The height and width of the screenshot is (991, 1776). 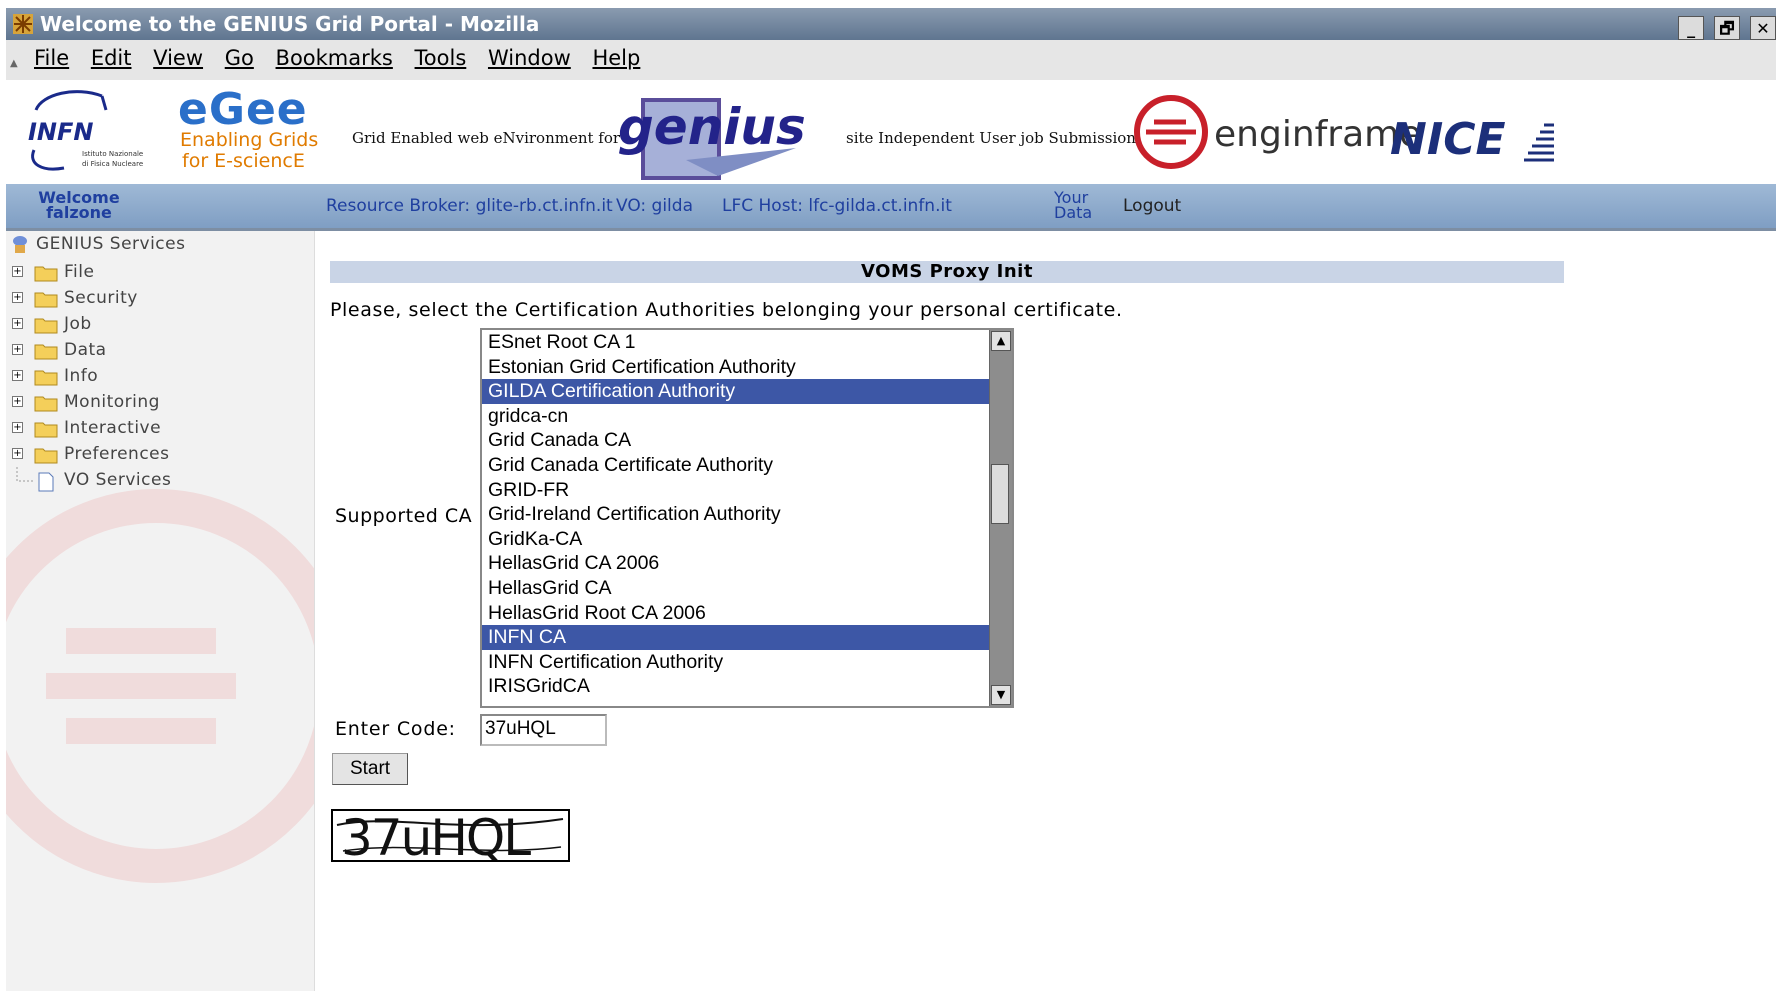 I want to click on logout-link: Logout, so click(x=1152, y=206).